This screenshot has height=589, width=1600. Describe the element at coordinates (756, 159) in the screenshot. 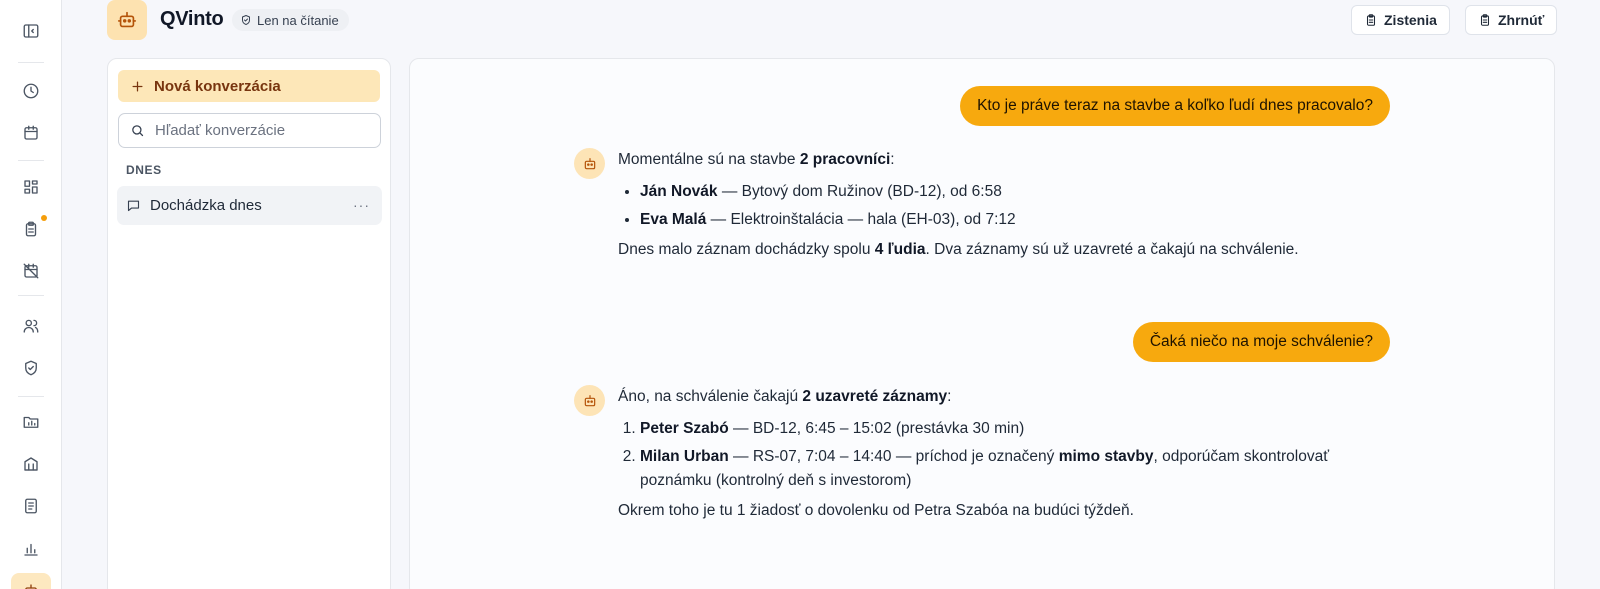

I see `message-intro: Momentálne sú na stavbe 2 pracovníci:` at that location.